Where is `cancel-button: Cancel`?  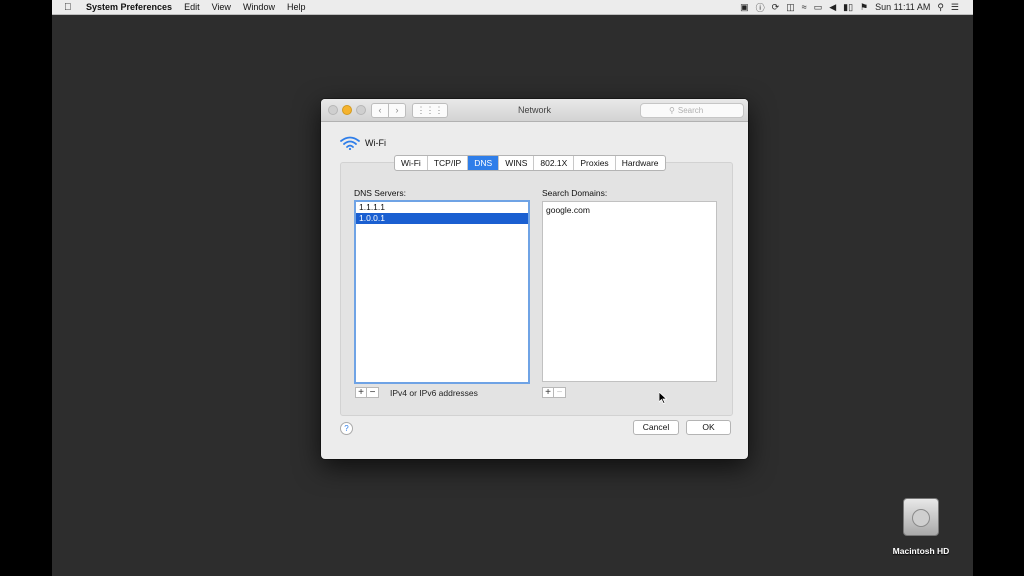 cancel-button: Cancel is located at coordinates (656, 427).